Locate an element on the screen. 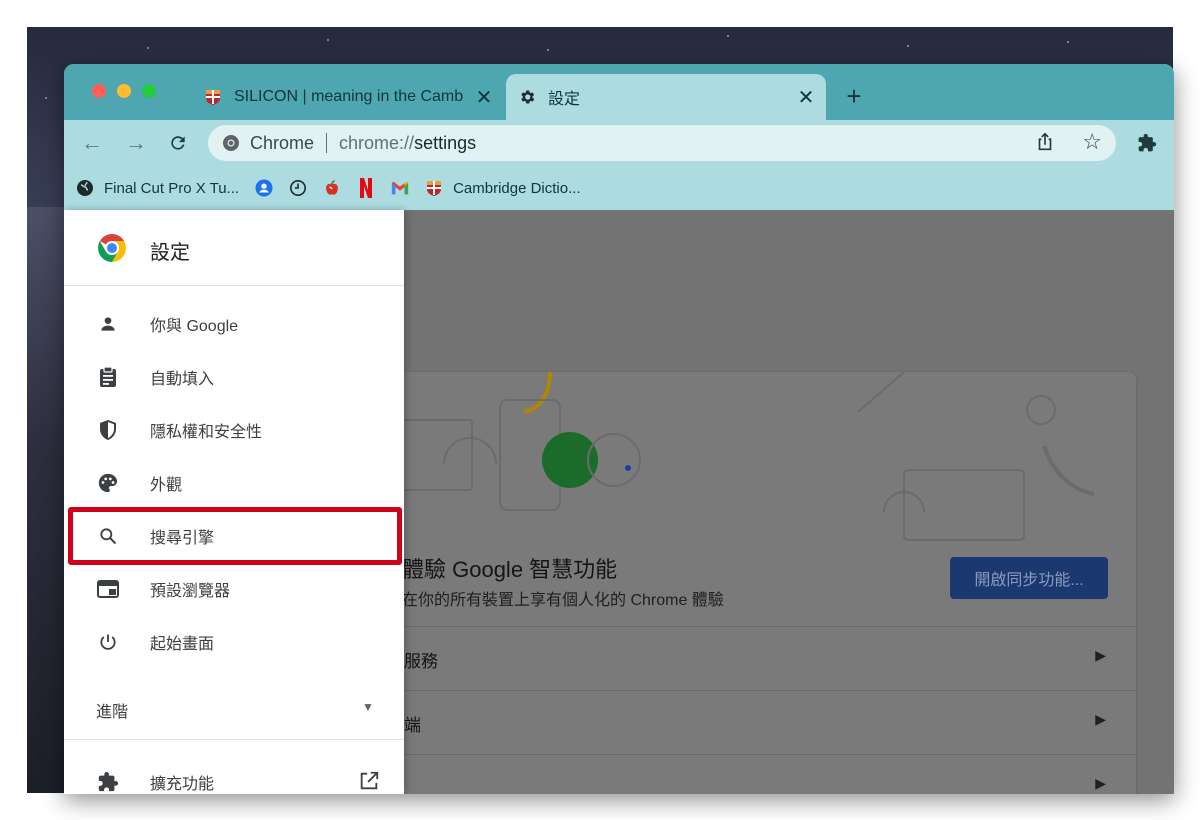 The width and height of the screenshot is (1200, 820). close-window-button is located at coordinates (99, 91).